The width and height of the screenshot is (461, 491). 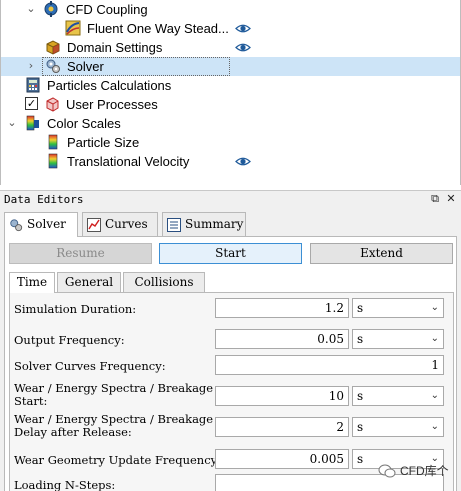 I want to click on param-label: Loading N-Steps:, so click(x=65, y=484).